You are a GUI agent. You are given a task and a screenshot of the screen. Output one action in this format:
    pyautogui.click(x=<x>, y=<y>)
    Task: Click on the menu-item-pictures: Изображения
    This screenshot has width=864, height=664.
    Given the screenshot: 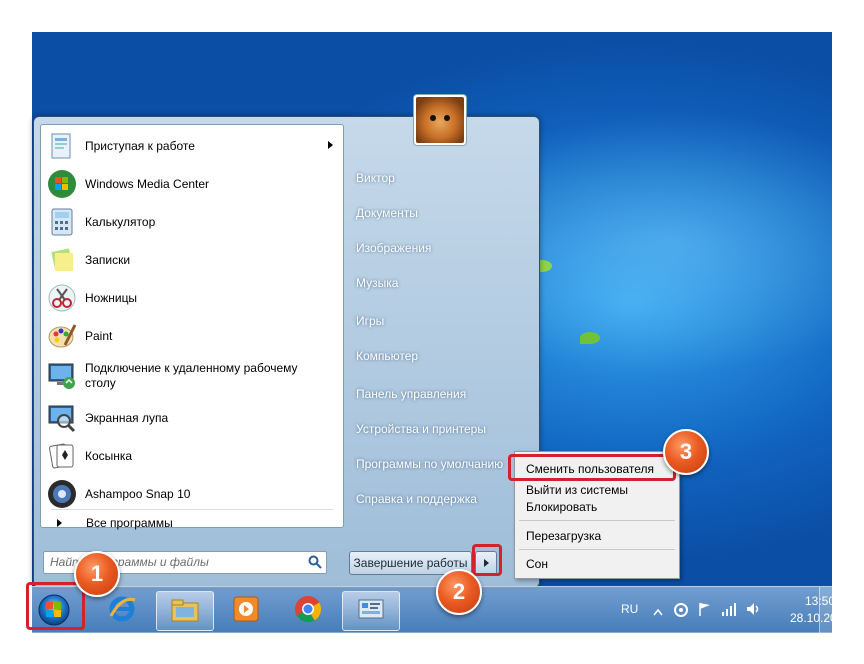 What is the action you would take?
    pyautogui.click(x=393, y=248)
    